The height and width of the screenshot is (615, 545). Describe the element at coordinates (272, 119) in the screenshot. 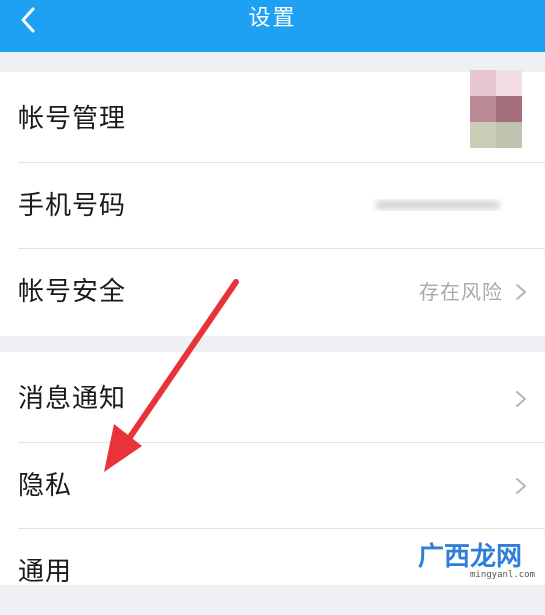

I see `settings-row-account-management: 帐号管理` at that location.